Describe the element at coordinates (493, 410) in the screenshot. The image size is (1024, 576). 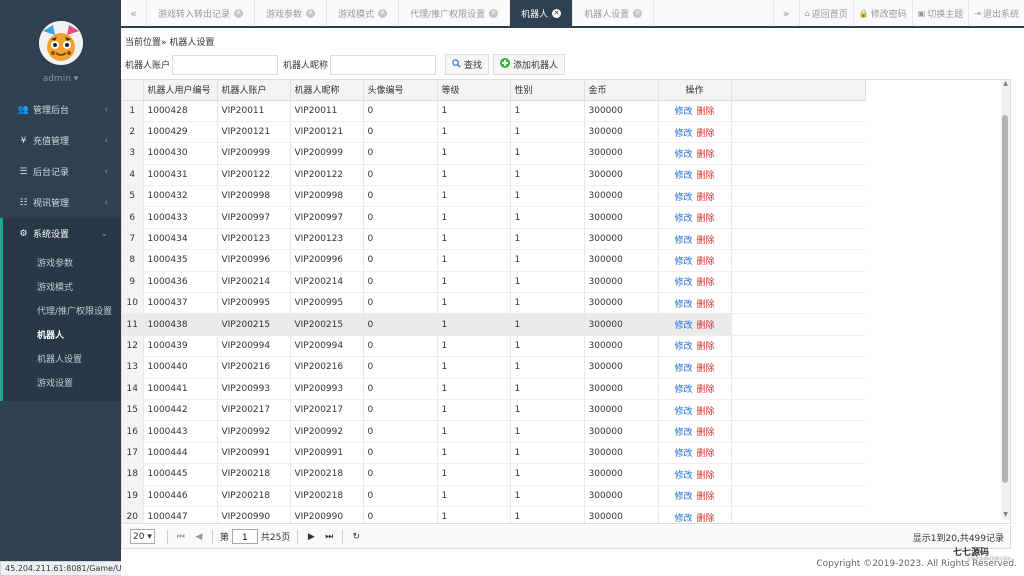
I see `table-row: 15 1000442 VIP200217 VIP200217 0 1 1 300000 修改 删除` at that location.